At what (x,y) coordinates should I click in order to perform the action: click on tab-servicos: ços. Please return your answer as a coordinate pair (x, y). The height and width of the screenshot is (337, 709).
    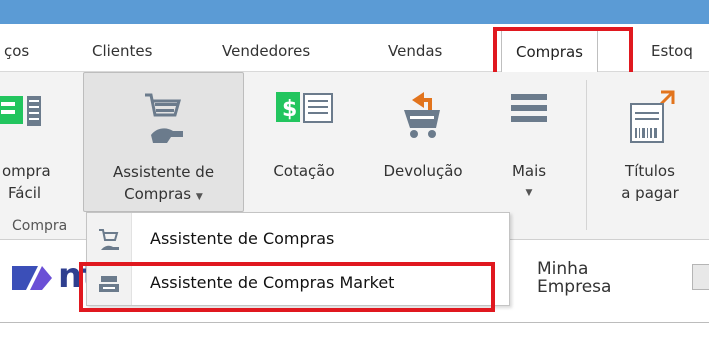
    Looking at the image, I should click on (16, 51).